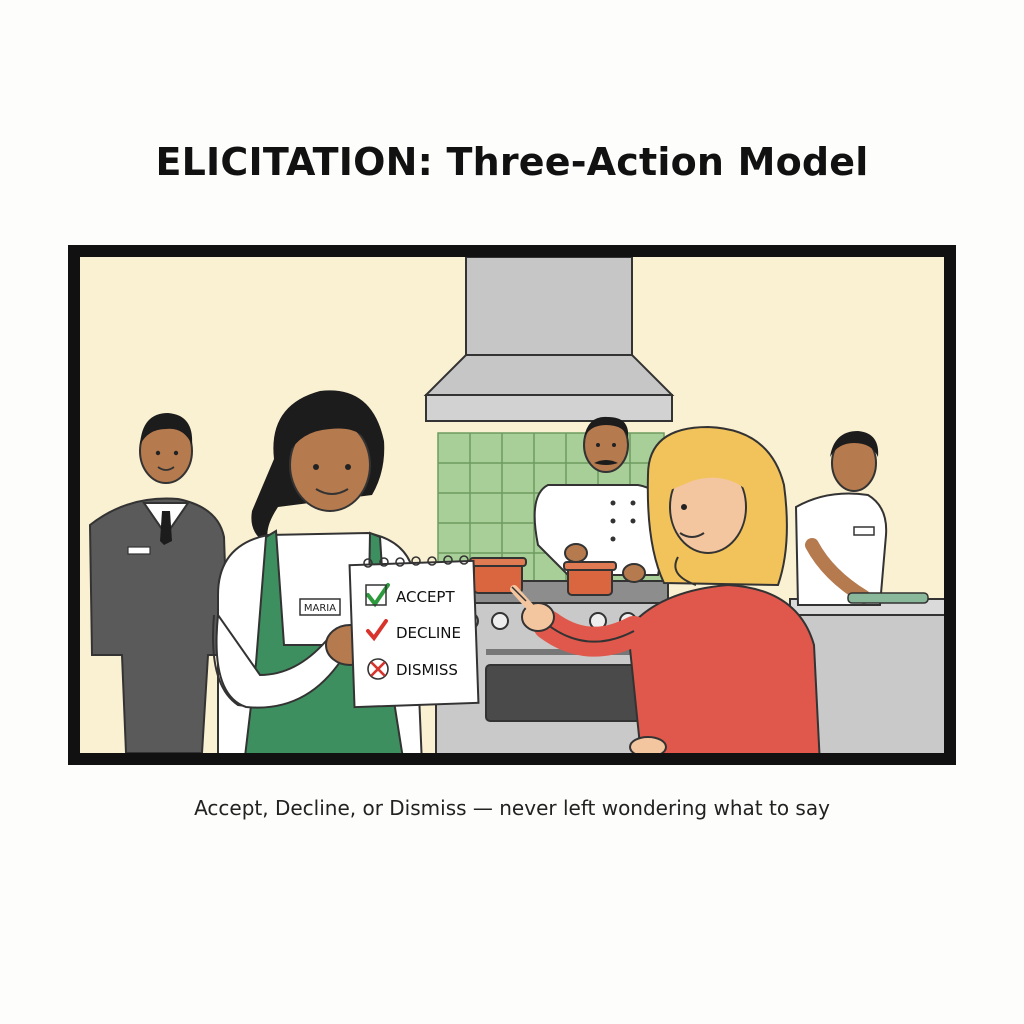 Image resolution: width=1024 pixels, height=1024 pixels. What do you see at coordinates (512, 162) in the screenshot?
I see `page-title: ELICITATION: Three-Action Model` at bounding box center [512, 162].